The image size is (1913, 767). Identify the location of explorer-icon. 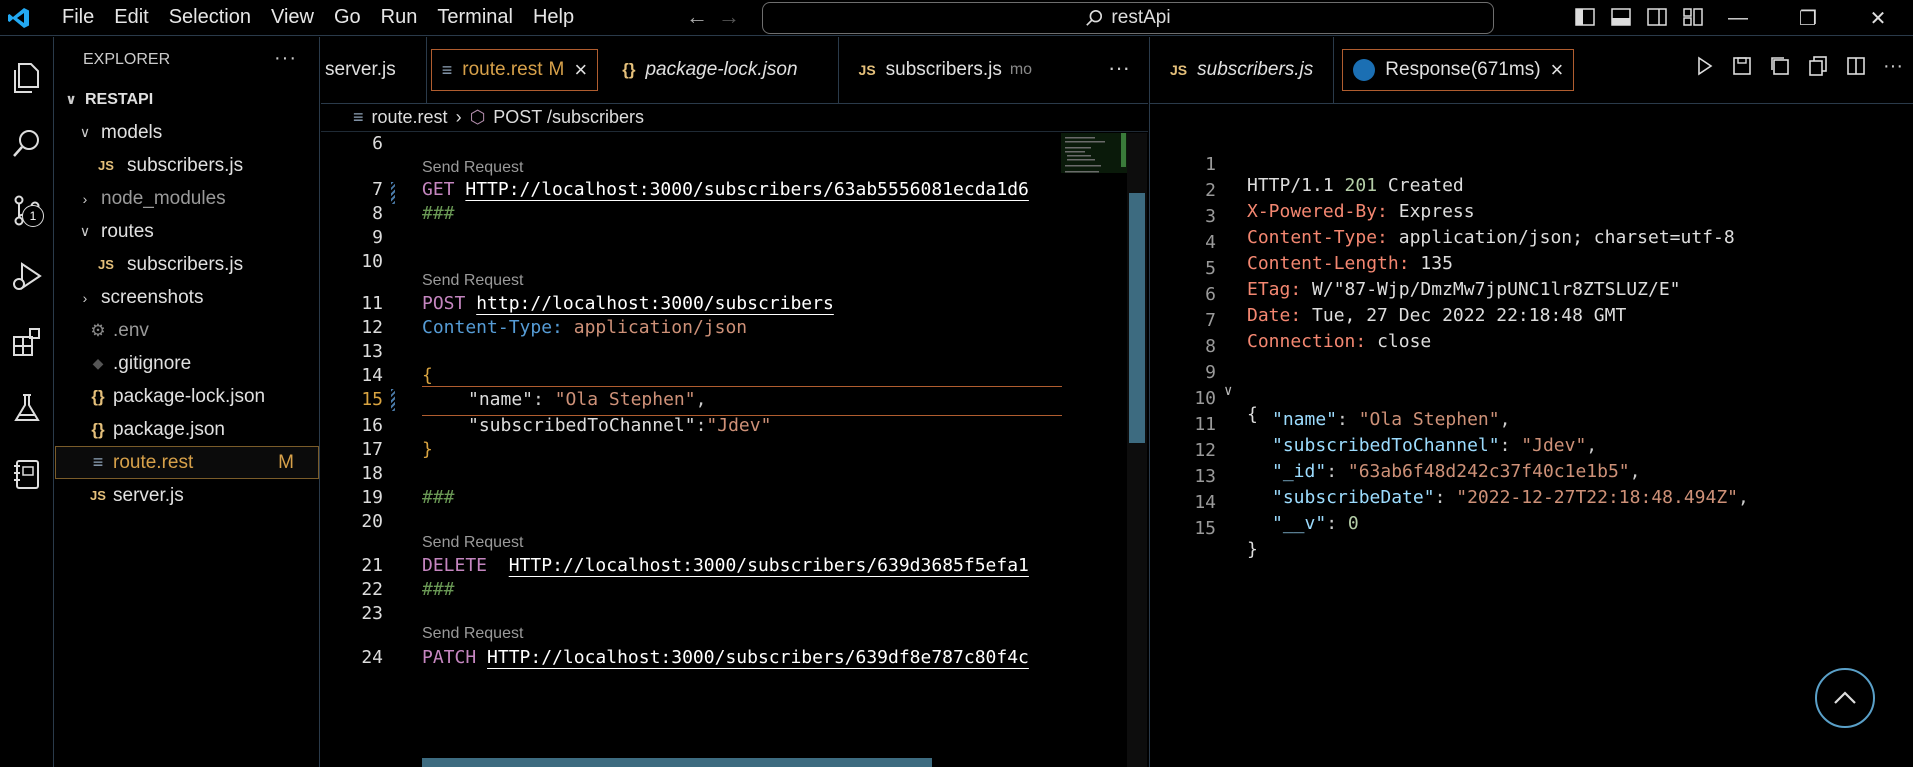
(27, 78).